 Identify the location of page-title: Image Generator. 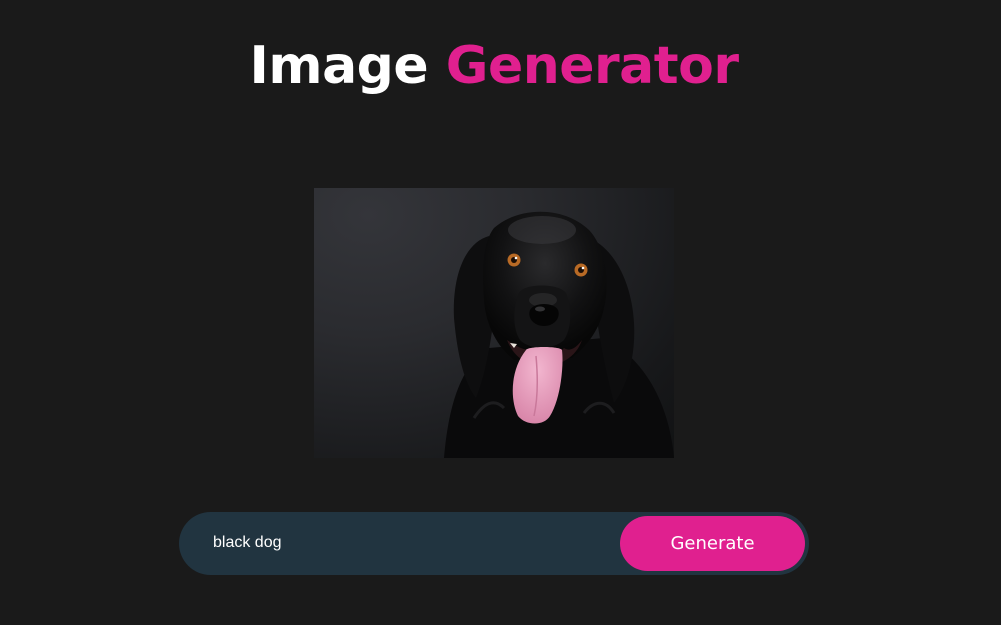
(494, 66).